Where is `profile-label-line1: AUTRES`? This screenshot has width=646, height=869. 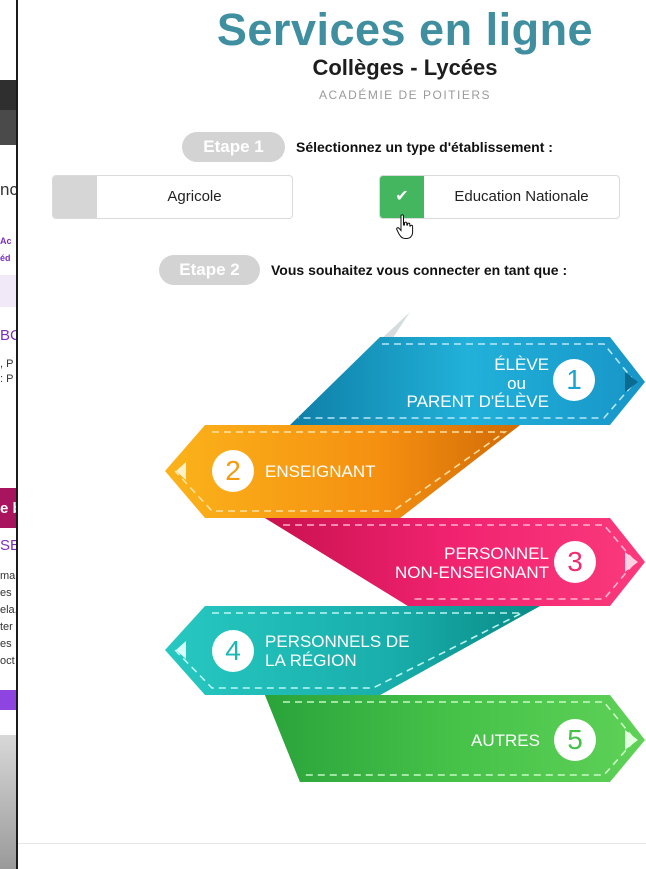
profile-label-line1: AUTRES is located at coordinates (505, 740).